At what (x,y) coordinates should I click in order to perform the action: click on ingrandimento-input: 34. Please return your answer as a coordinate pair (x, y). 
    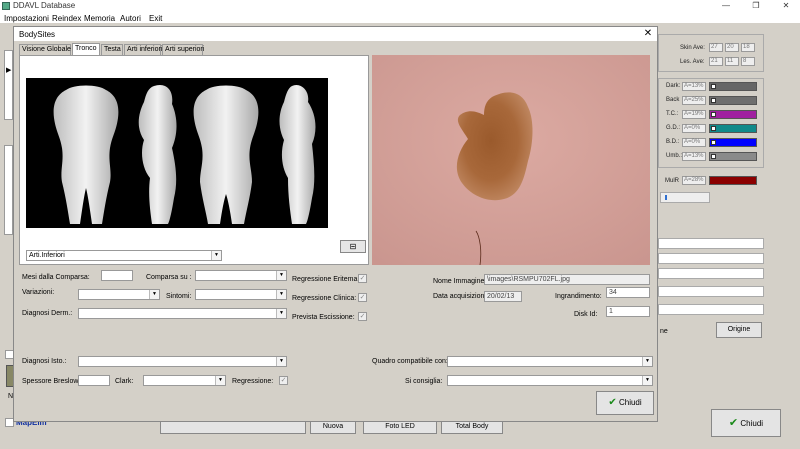
    Looking at the image, I should click on (628, 292).